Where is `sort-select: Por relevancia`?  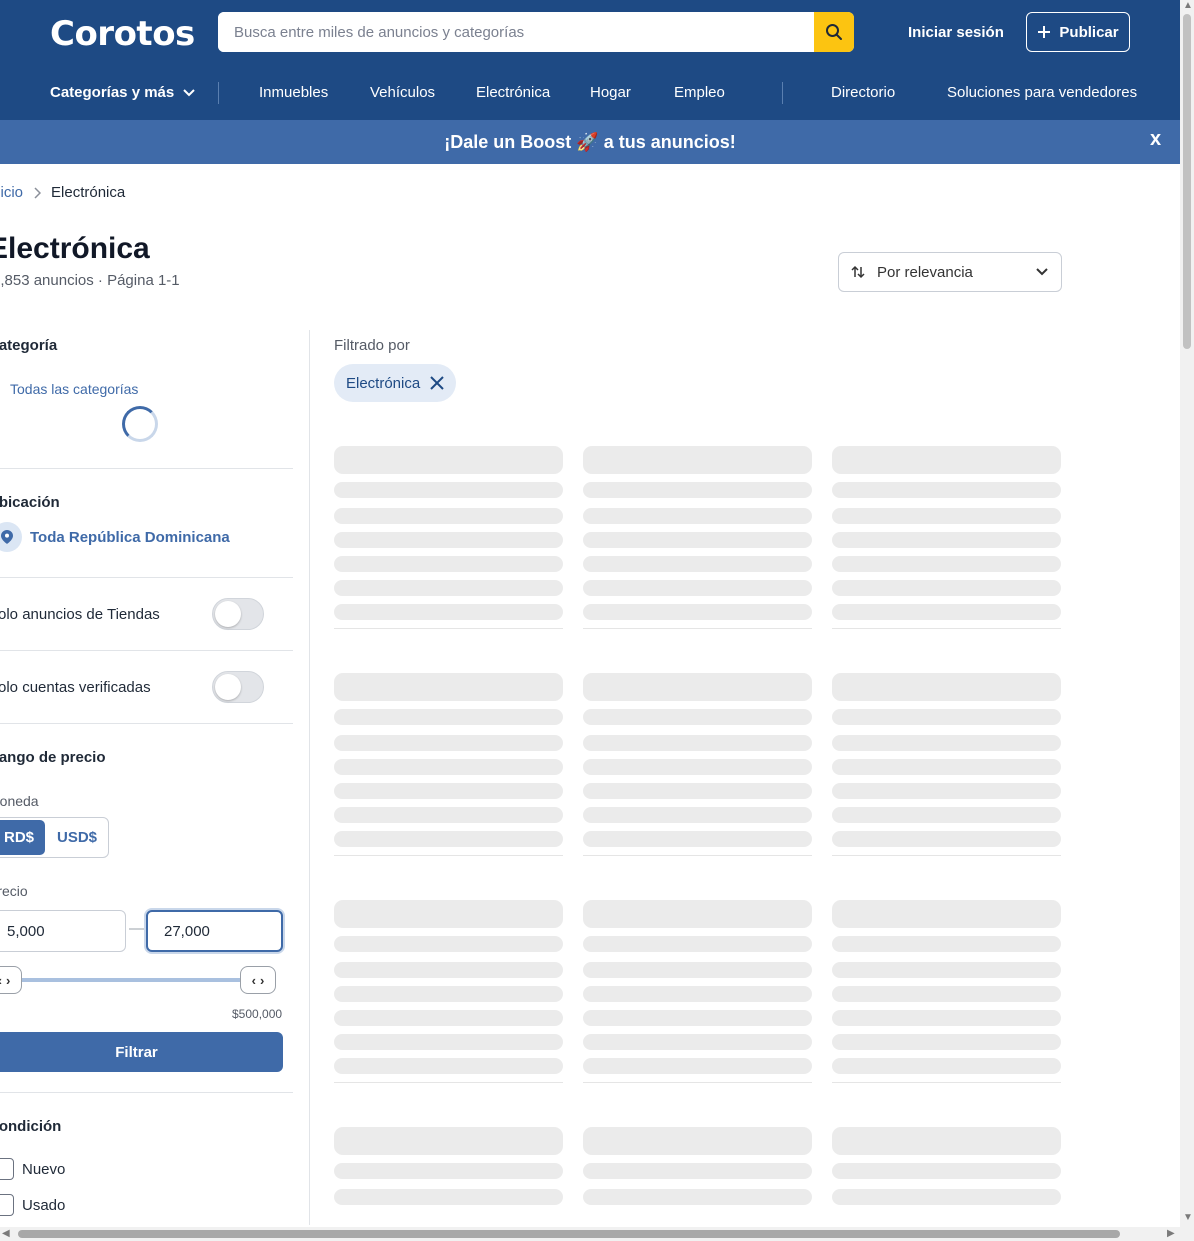 sort-select: Por relevancia is located at coordinates (950, 272).